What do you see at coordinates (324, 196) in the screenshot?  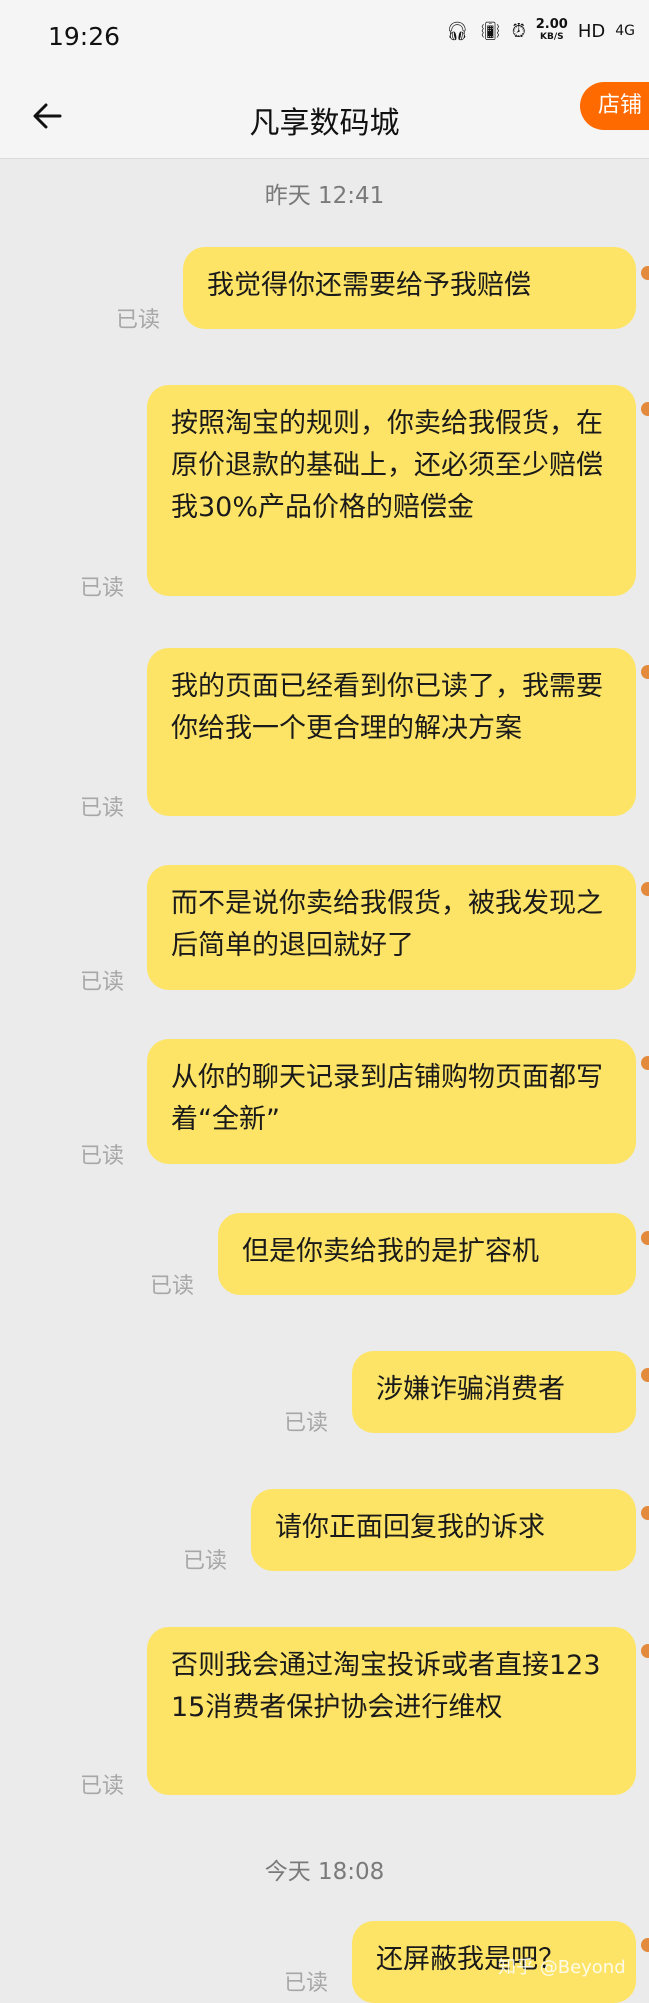 I see `timestamp: 昨天 12:41` at bounding box center [324, 196].